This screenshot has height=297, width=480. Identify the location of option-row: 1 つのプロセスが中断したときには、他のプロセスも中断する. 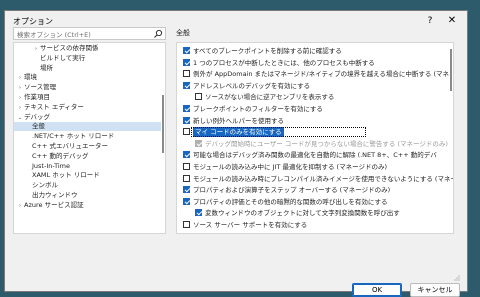
(316, 63).